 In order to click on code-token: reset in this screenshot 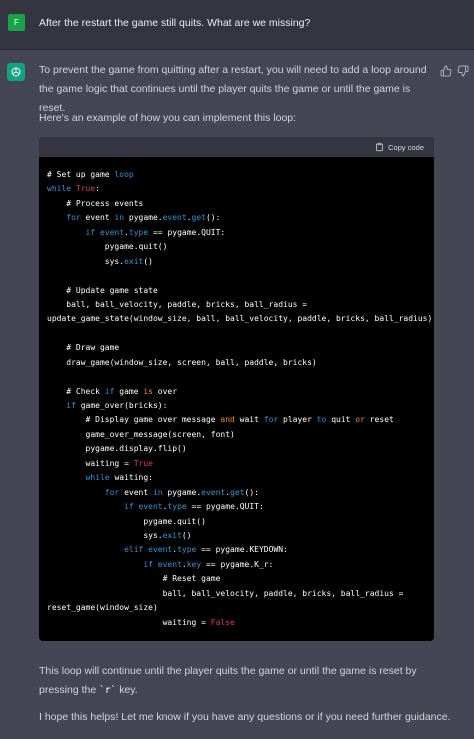, I will do `click(379, 420)`.